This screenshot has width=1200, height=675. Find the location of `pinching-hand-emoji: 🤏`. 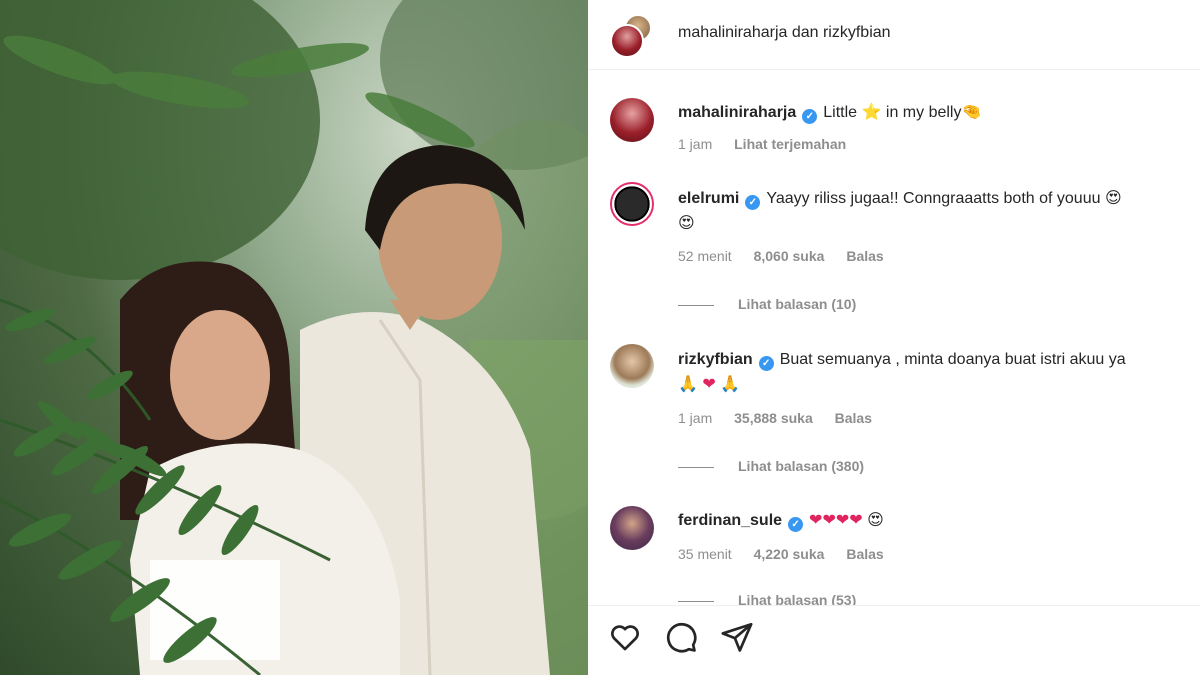

pinching-hand-emoji: 🤏 is located at coordinates (971, 111).